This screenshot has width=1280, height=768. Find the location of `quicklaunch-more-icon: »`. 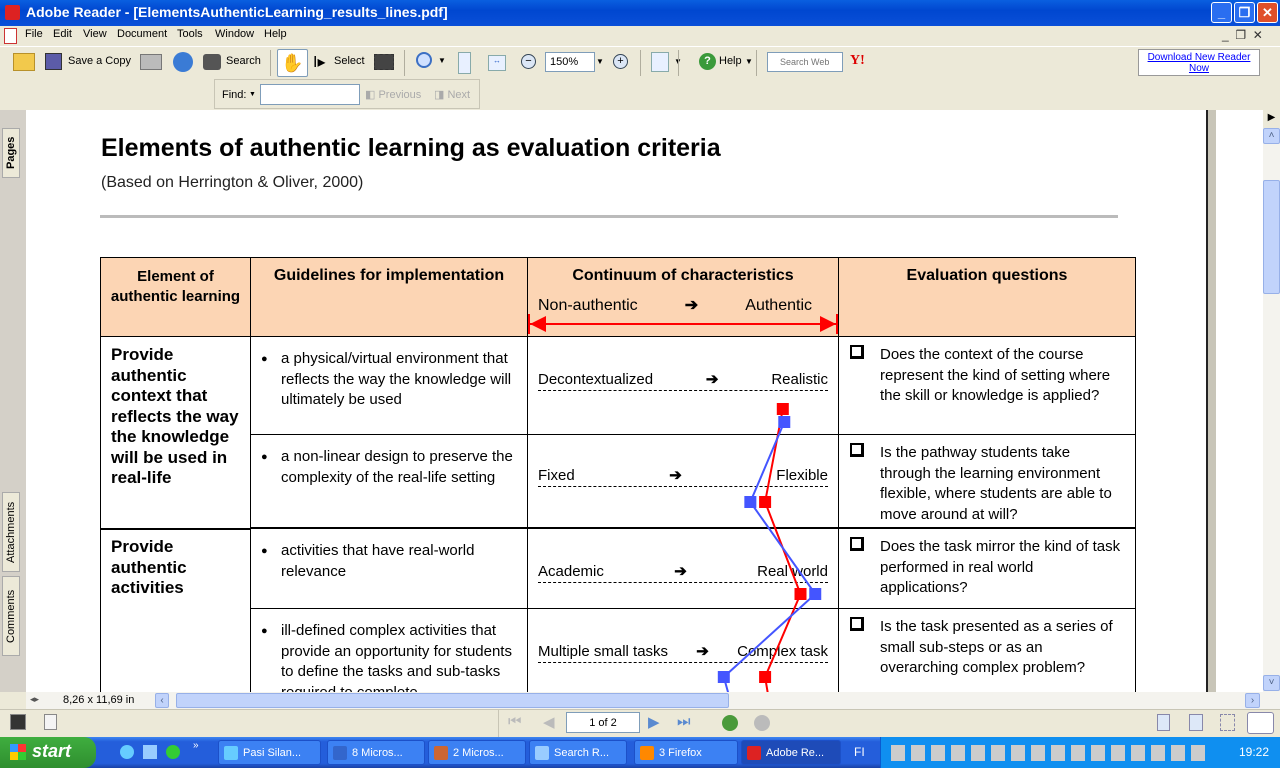

quicklaunch-more-icon: » is located at coordinates (196, 745).